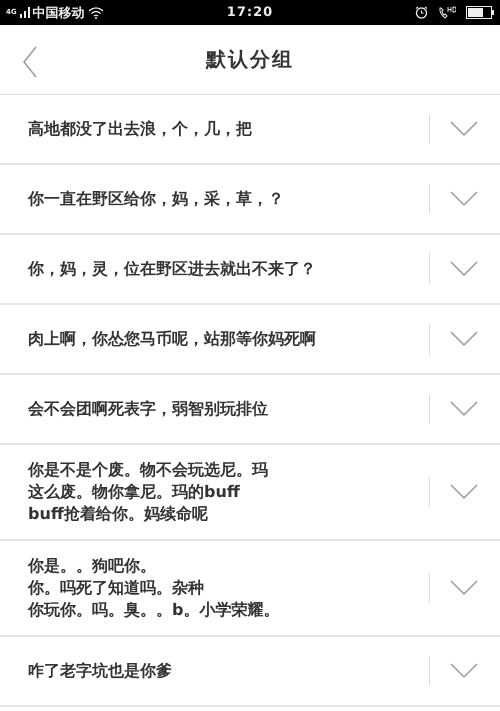 This screenshot has height=711, width=500. Describe the element at coordinates (153, 588) in the screenshot. I see `message-text: 你是。。狗吧你。 你。吗死了知道吗。杂种 你玩你。吗。臭。。b。小学荣耀。` at that location.